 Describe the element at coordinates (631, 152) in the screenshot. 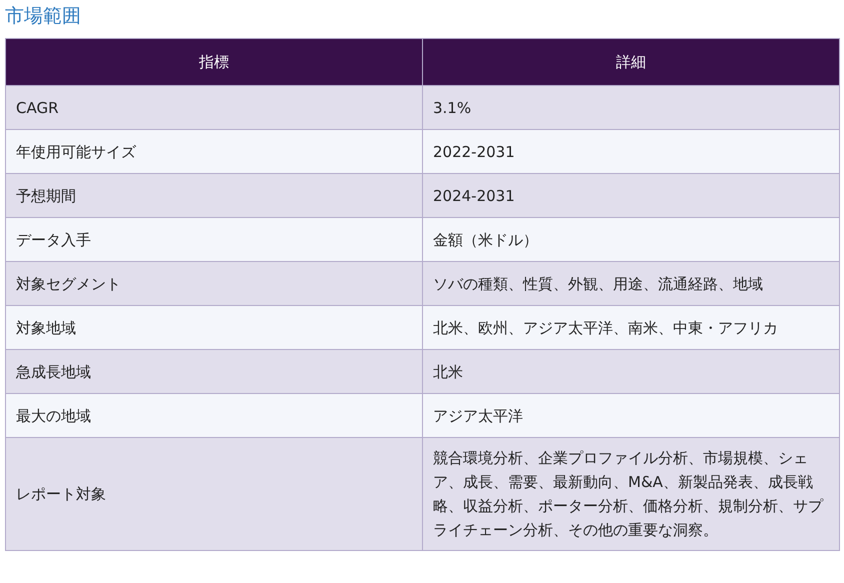

I see `table-cell: 2022-2031` at that location.